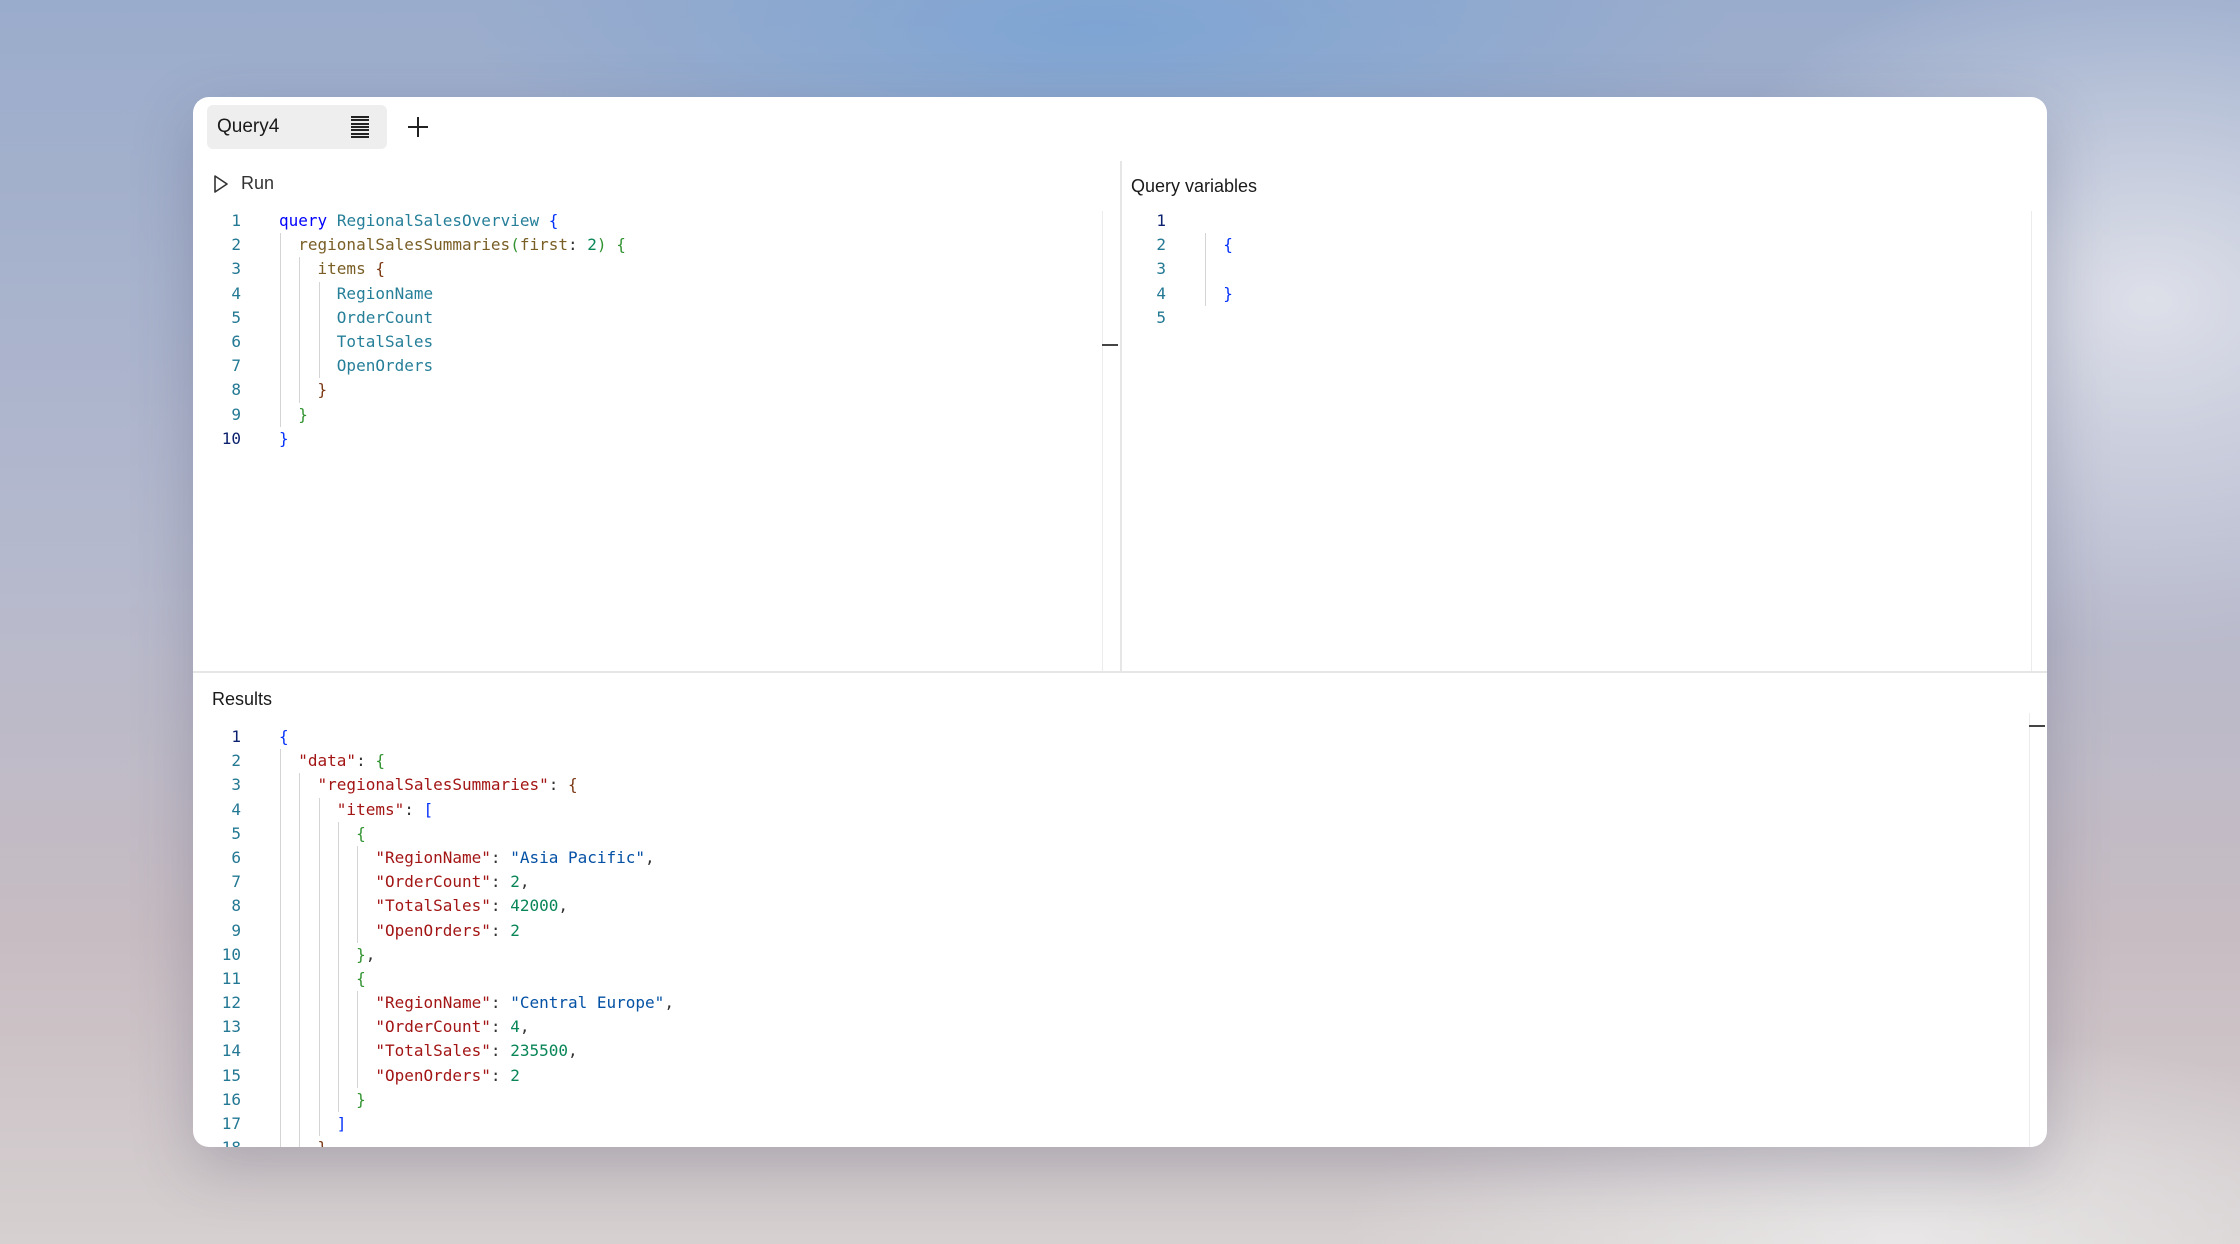 This screenshot has width=2240, height=1244. Describe the element at coordinates (643, 342) in the screenshot. I see `code-line: 6 TotalSales` at that location.